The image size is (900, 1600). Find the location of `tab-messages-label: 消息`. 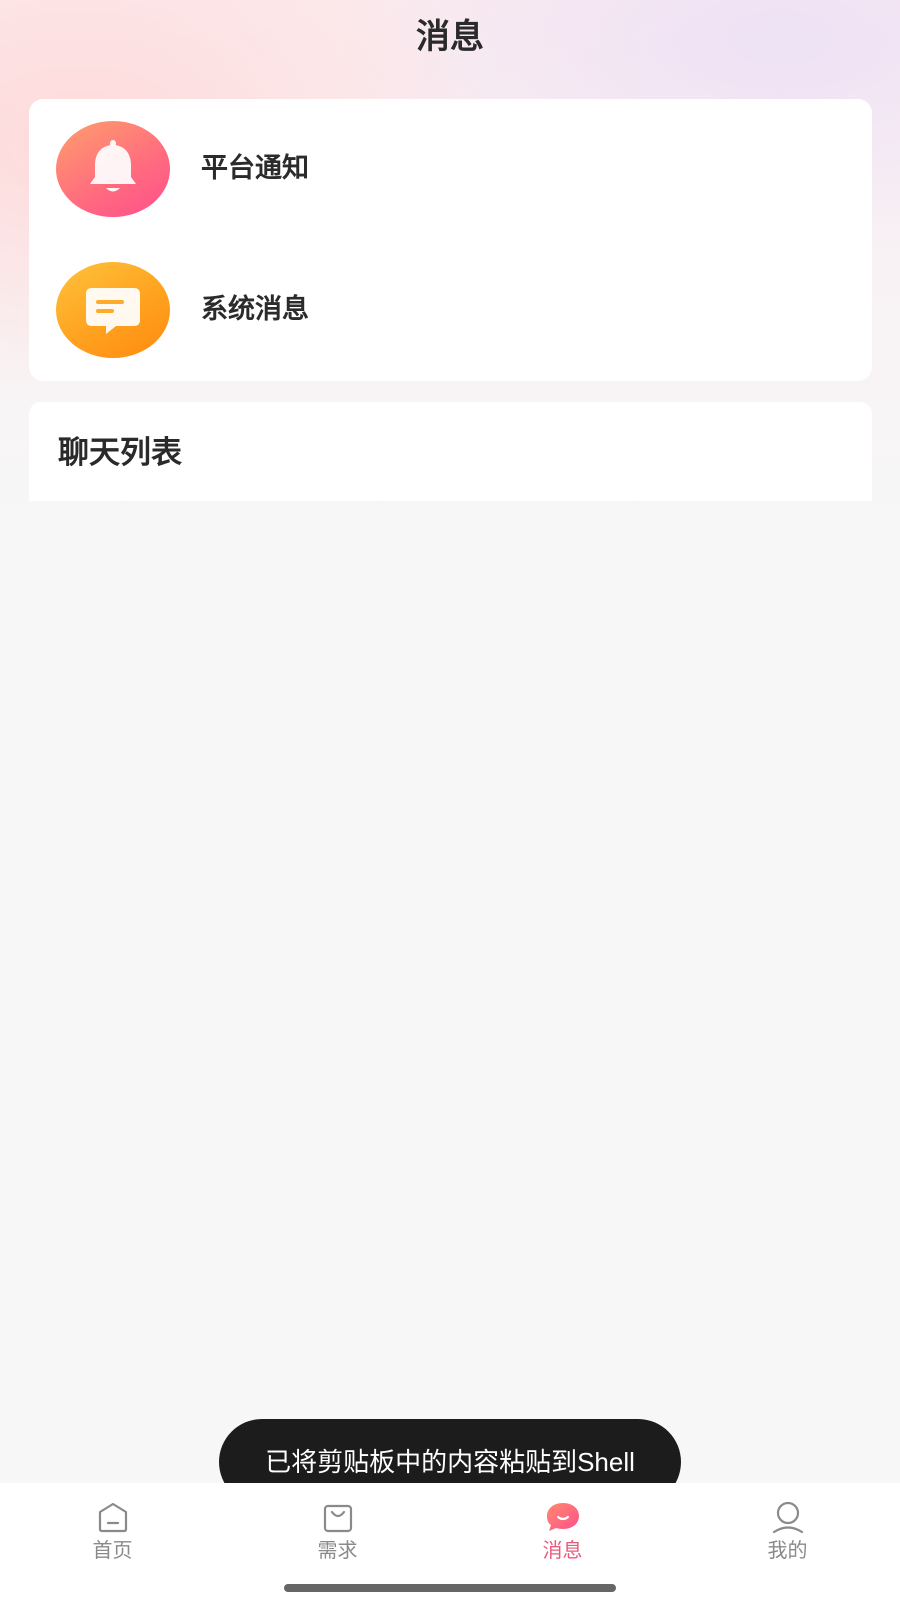

tab-messages-label: 消息 is located at coordinates (562, 1550).